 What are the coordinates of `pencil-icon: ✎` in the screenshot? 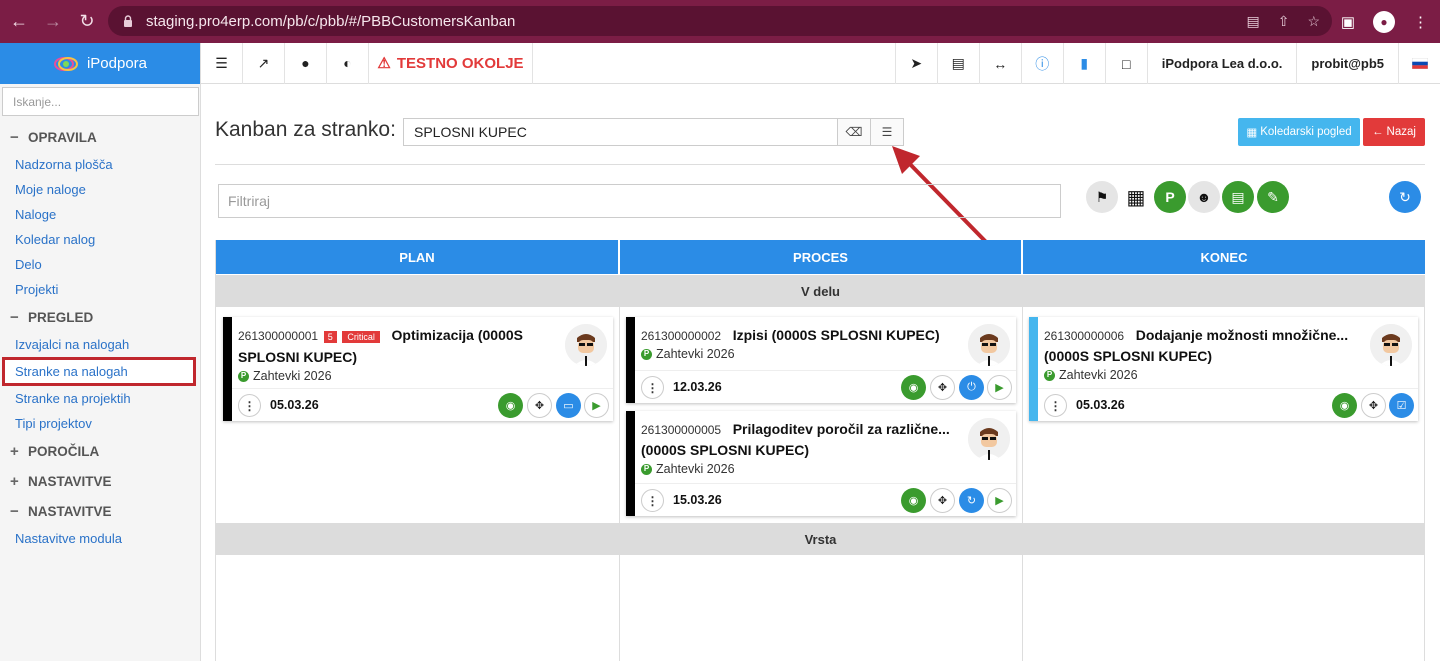 It's located at (1273, 197).